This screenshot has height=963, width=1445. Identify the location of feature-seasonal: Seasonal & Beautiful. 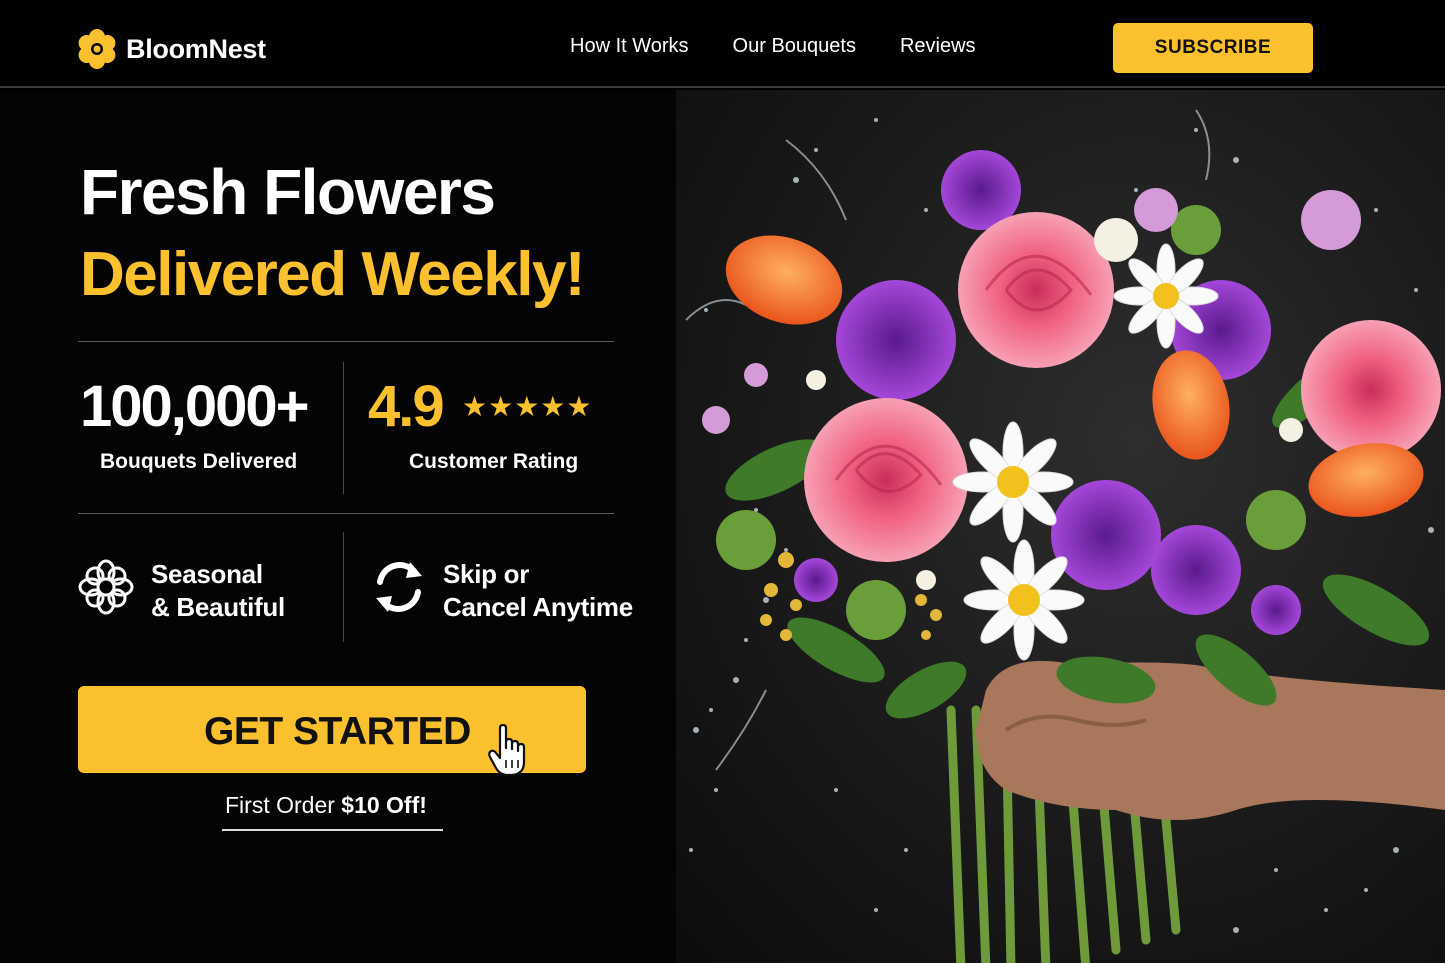
(218, 591).